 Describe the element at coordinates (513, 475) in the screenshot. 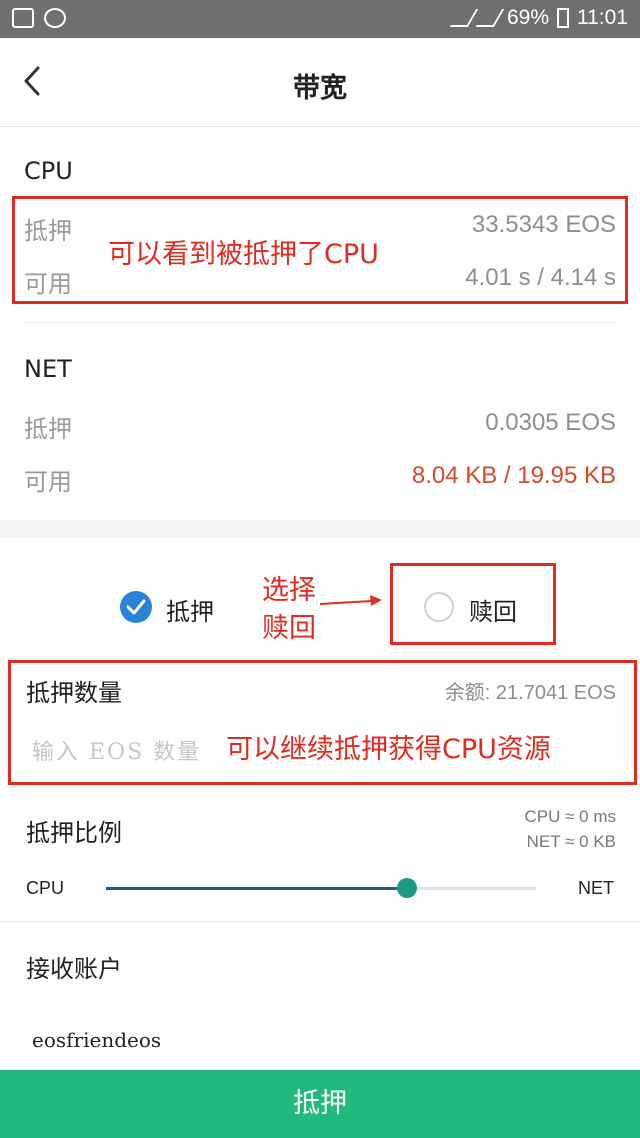

I see `net-available-value: 8.04 KB / 19.95 KB` at that location.